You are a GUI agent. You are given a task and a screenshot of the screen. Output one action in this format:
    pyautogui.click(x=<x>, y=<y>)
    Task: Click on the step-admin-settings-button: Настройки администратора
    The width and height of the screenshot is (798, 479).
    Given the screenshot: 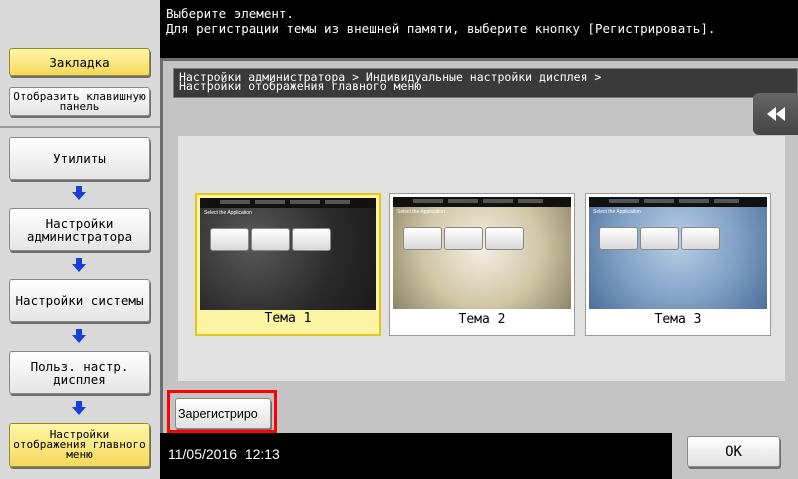 What is the action you would take?
    pyautogui.click(x=79, y=229)
    